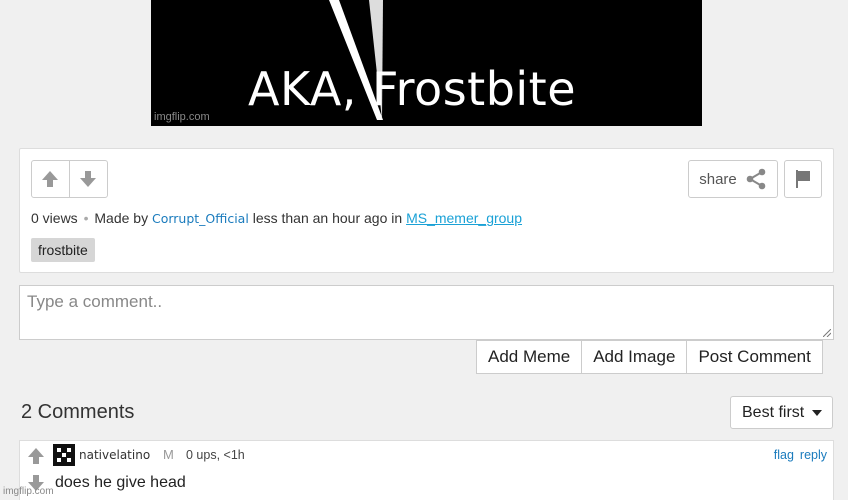 The width and height of the screenshot is (848, 500). What do you see at coordinates (121, 218) in the screenshot?
I see `made-by-label: Made by` at bounding box center [121, 218].